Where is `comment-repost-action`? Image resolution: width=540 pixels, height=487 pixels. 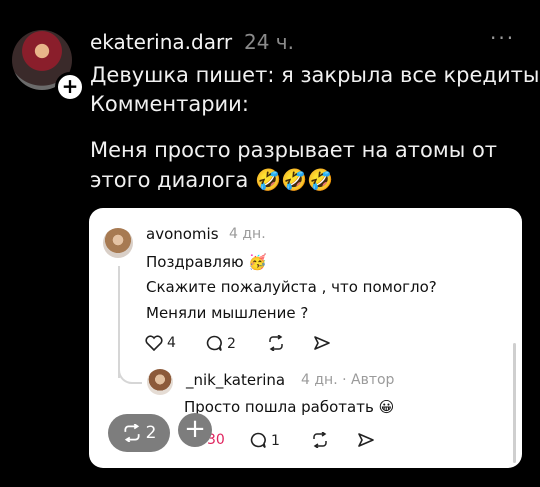 comment-repost-action is located at coordinates (276, 343).